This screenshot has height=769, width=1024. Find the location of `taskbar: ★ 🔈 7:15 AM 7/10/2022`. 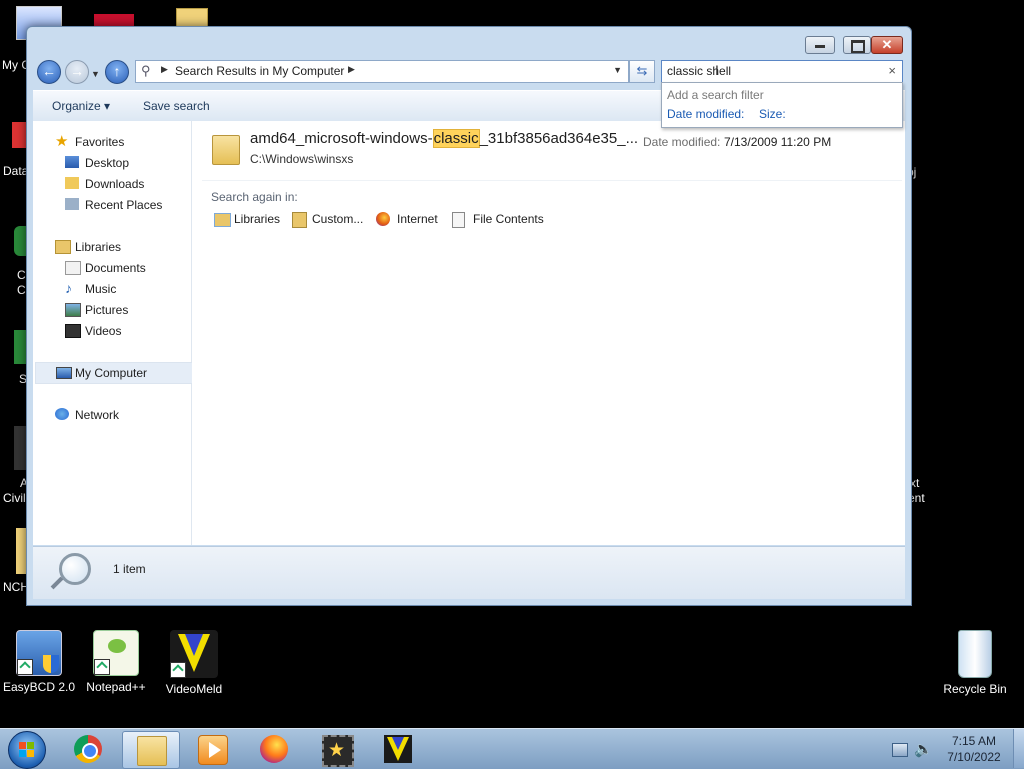

taskbar: ★ 🔈 7:15 AM 7/10/2022 is located at coordinates (512, 748).